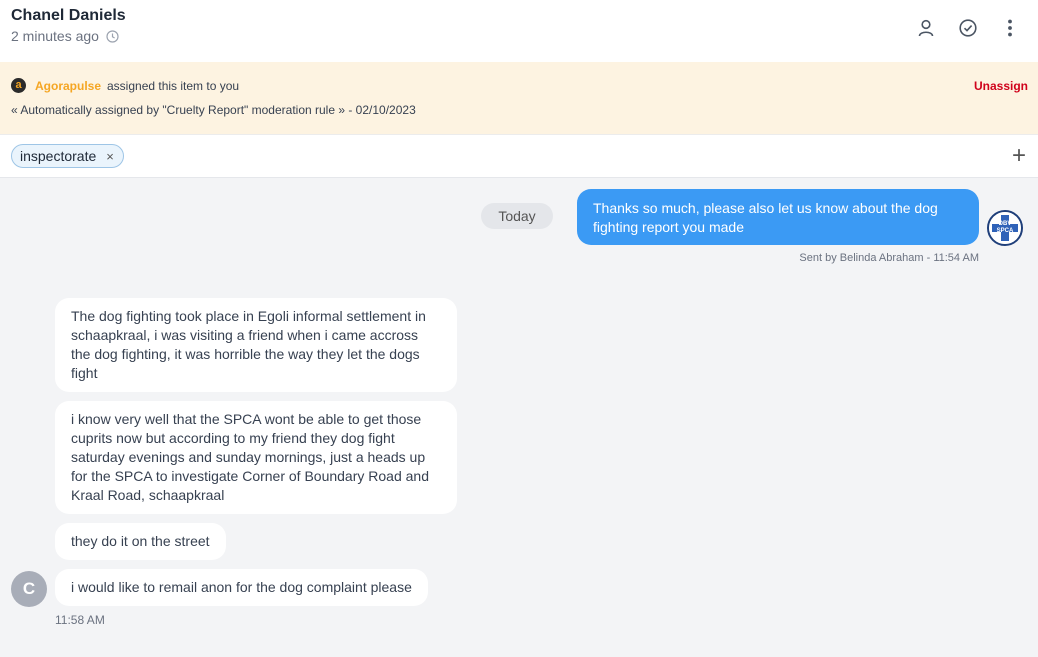 This screenshot has height=657, width=1038. Describe the element at coordinates (29, 589) in the screenshot. I see `contact-avatar: C` at that location.